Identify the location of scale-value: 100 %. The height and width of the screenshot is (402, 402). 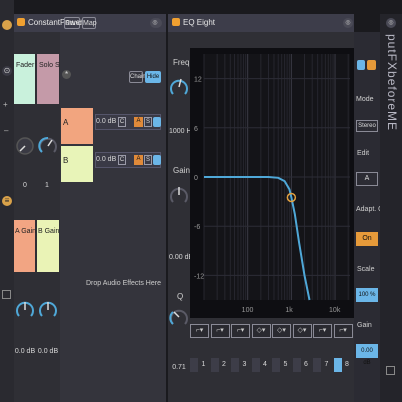
(367, 295).